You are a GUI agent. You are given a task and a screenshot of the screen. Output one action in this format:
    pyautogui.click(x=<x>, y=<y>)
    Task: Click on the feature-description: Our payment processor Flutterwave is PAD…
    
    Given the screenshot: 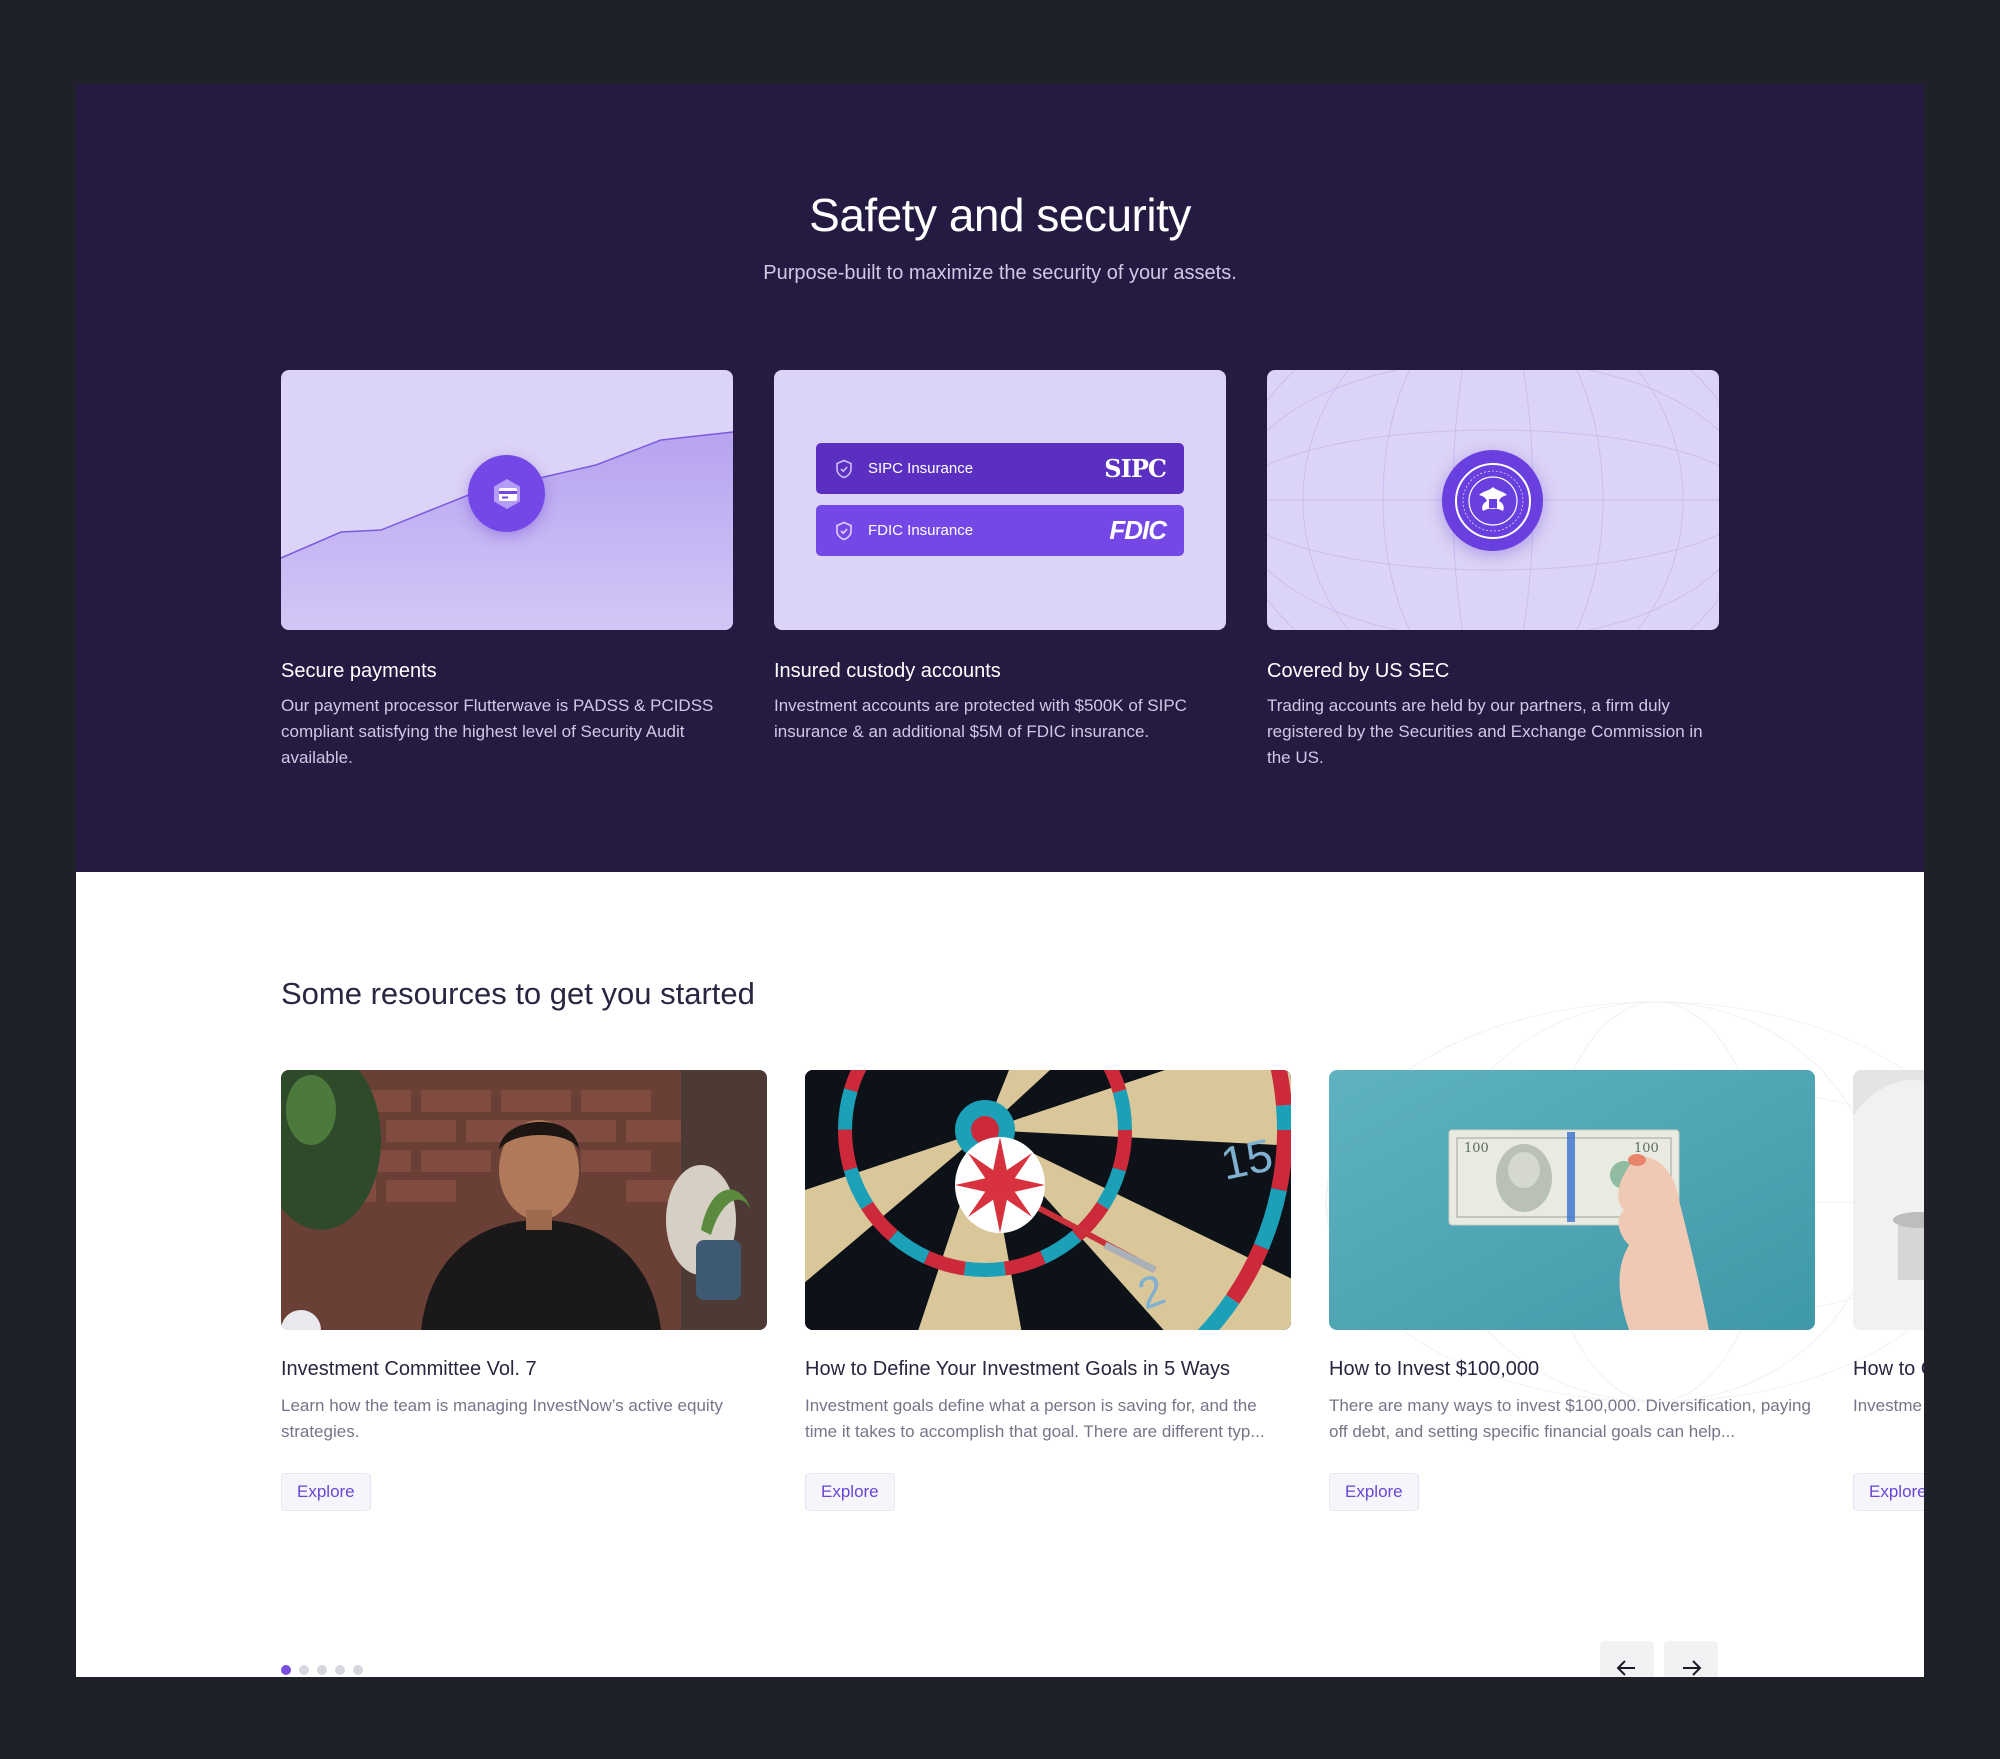 What is the action you would take?
    pyautogui.click(x=497, y=731)
    